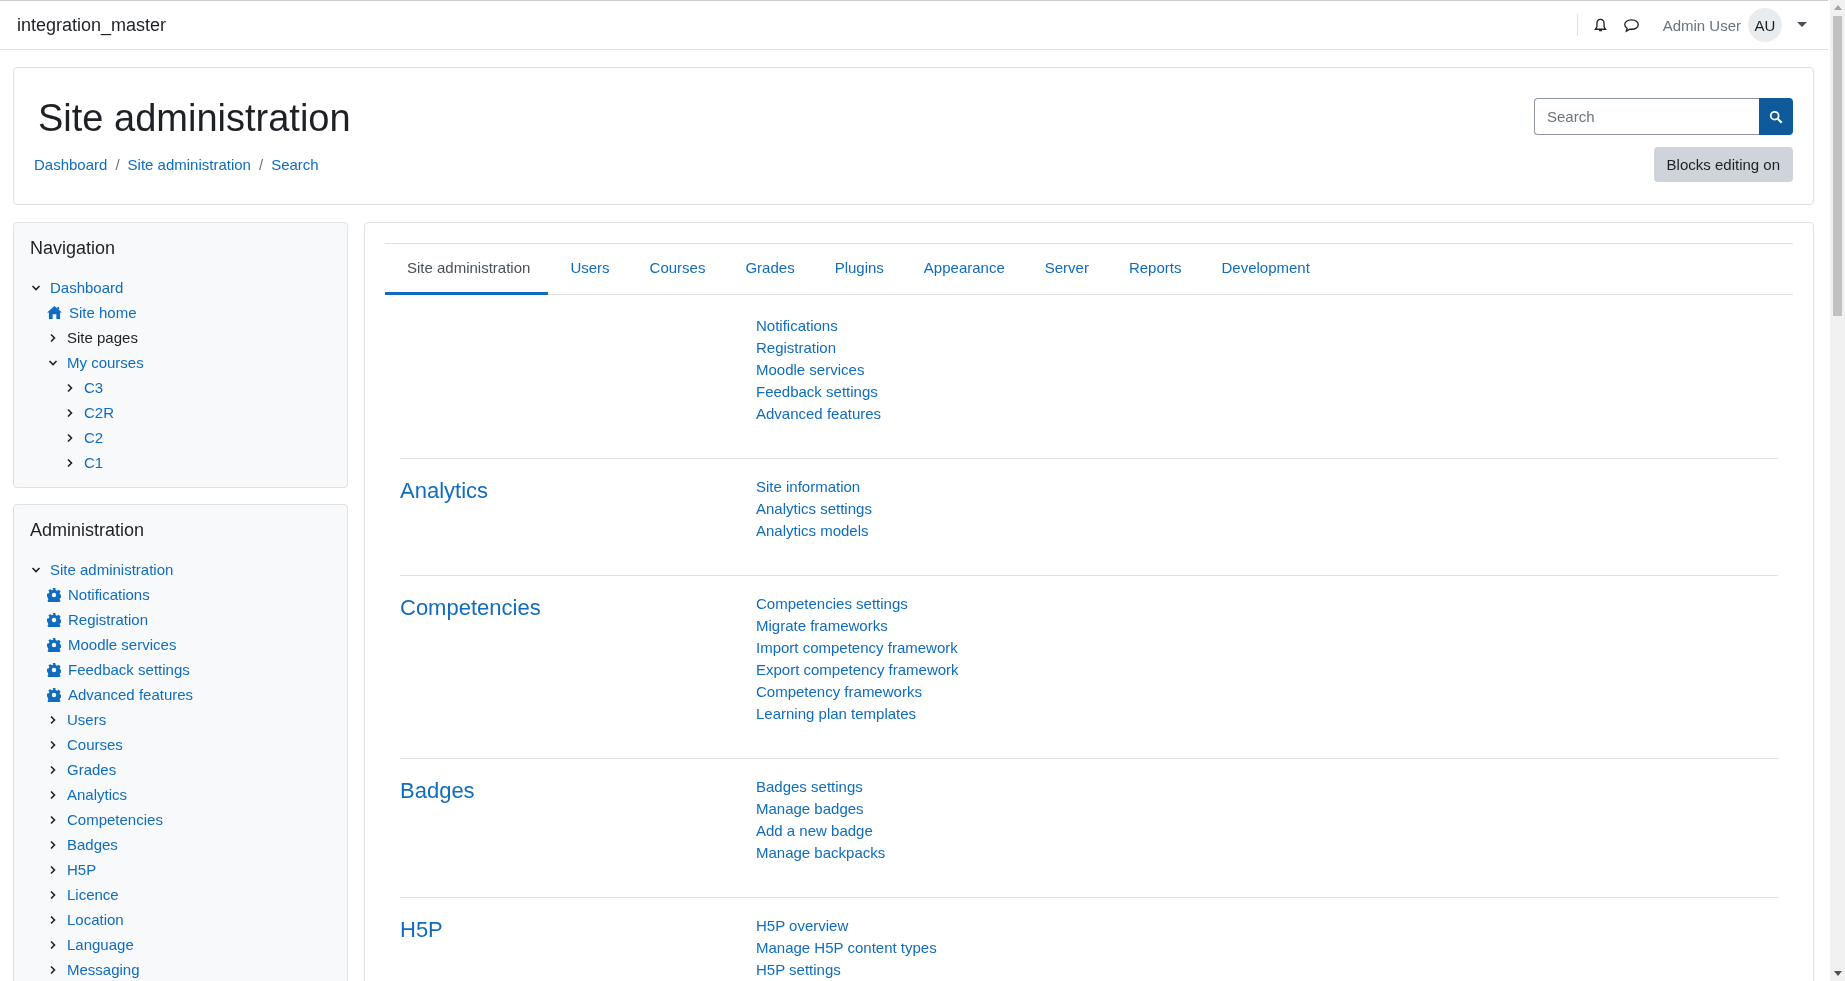 The image size is (1845, 981). Describe the element at coordinates (1837, 973) in the screenshot. I see `scroll-down-arrow-icon` at that location.